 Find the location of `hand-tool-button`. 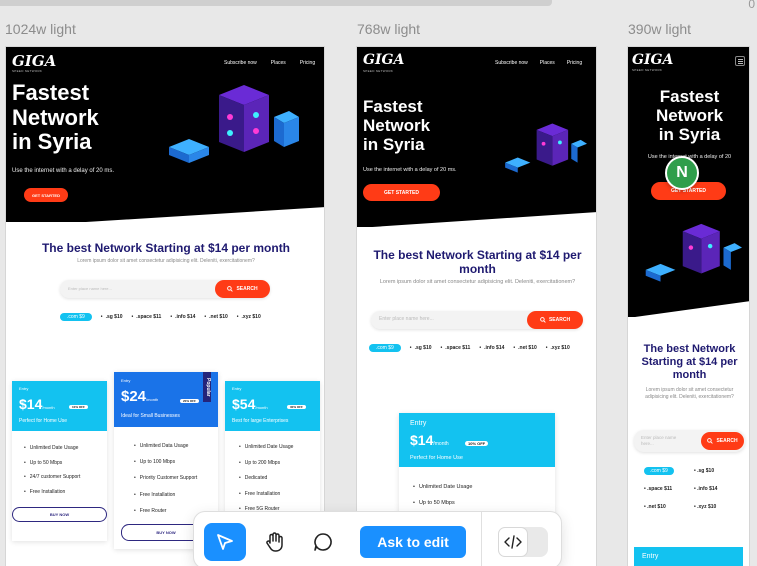

hand-tool-button is located at coordinates (275, 542).